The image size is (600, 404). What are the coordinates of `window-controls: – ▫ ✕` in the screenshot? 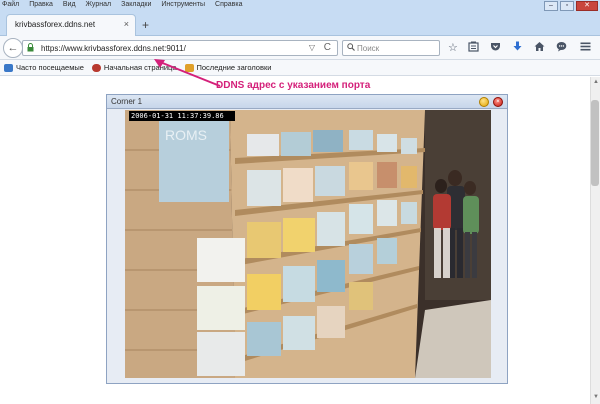 It's located at (571, 6).